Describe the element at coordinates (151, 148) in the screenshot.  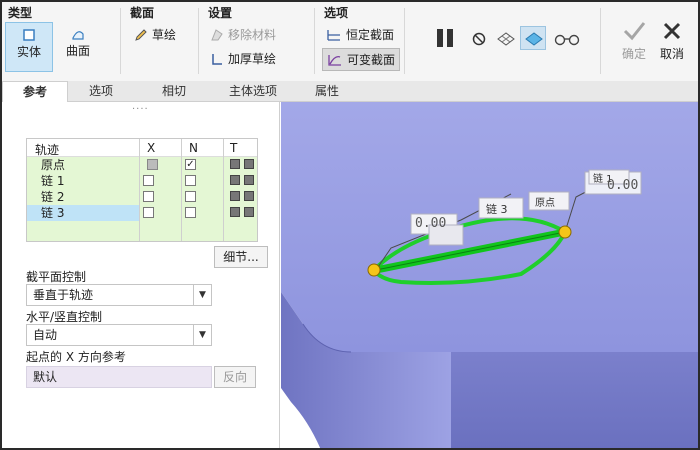
I see `header-x: X` at that location.